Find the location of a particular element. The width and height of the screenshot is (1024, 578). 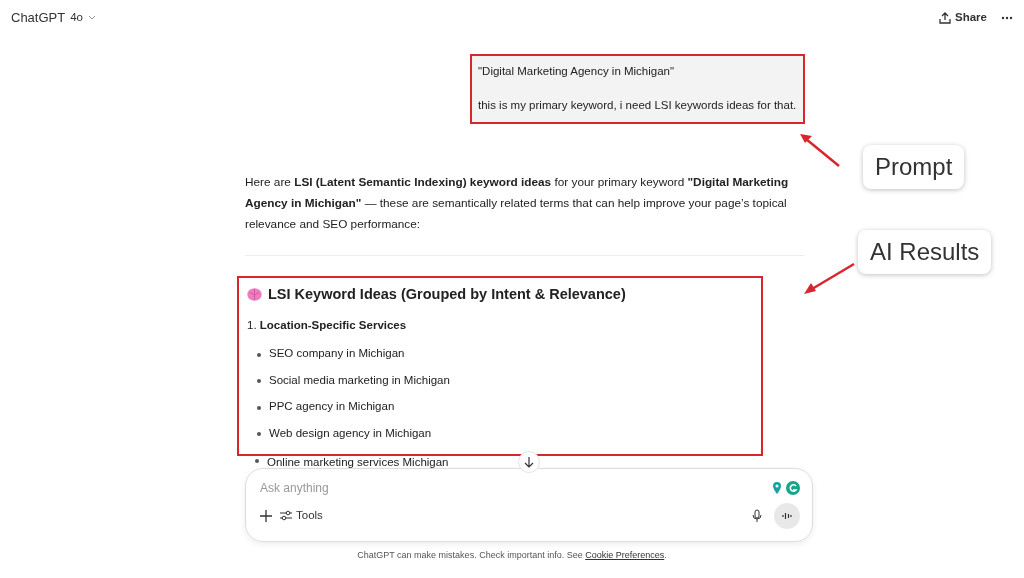

grammar-logo-icon is located at coordinates (793, 487).